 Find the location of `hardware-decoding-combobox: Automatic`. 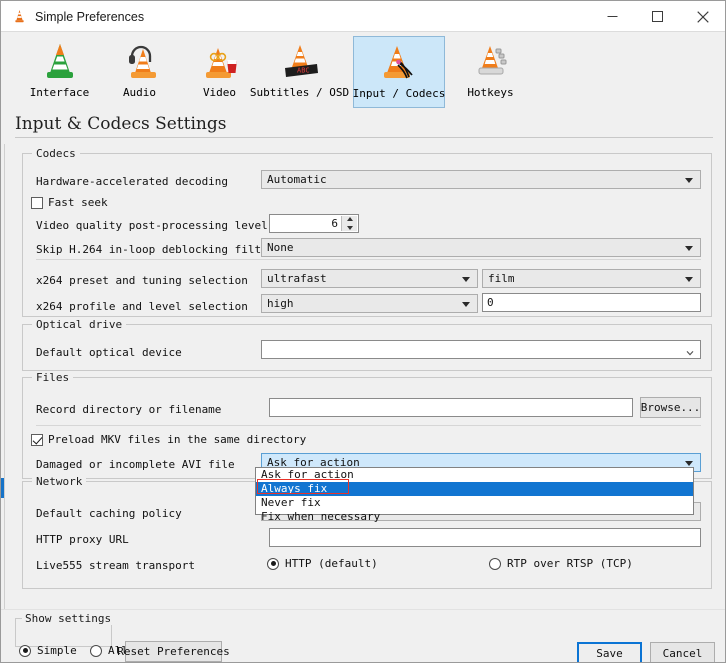

hardware-decoding-combobox: Automatic is located at coordinates (481, 179).